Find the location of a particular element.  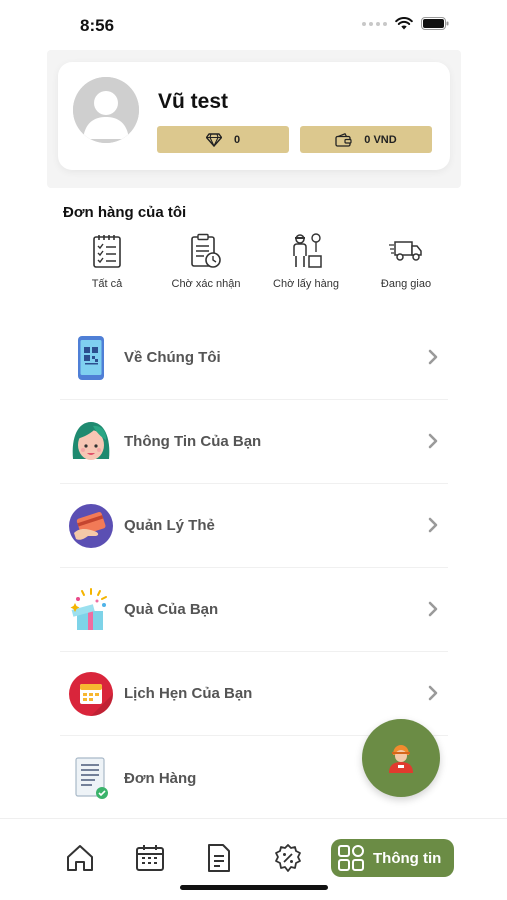

status-bar: 8:56 is located at coordinates (253, 25).